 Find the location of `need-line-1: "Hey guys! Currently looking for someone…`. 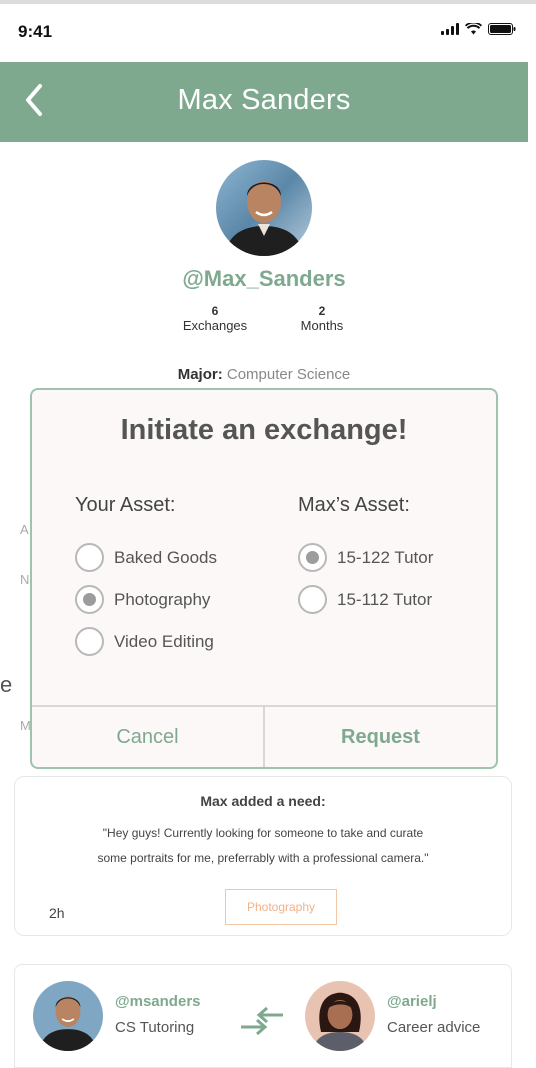

need-line-1: "Hey guys! Currently looking for someone… is located at coordinates (263, 833).